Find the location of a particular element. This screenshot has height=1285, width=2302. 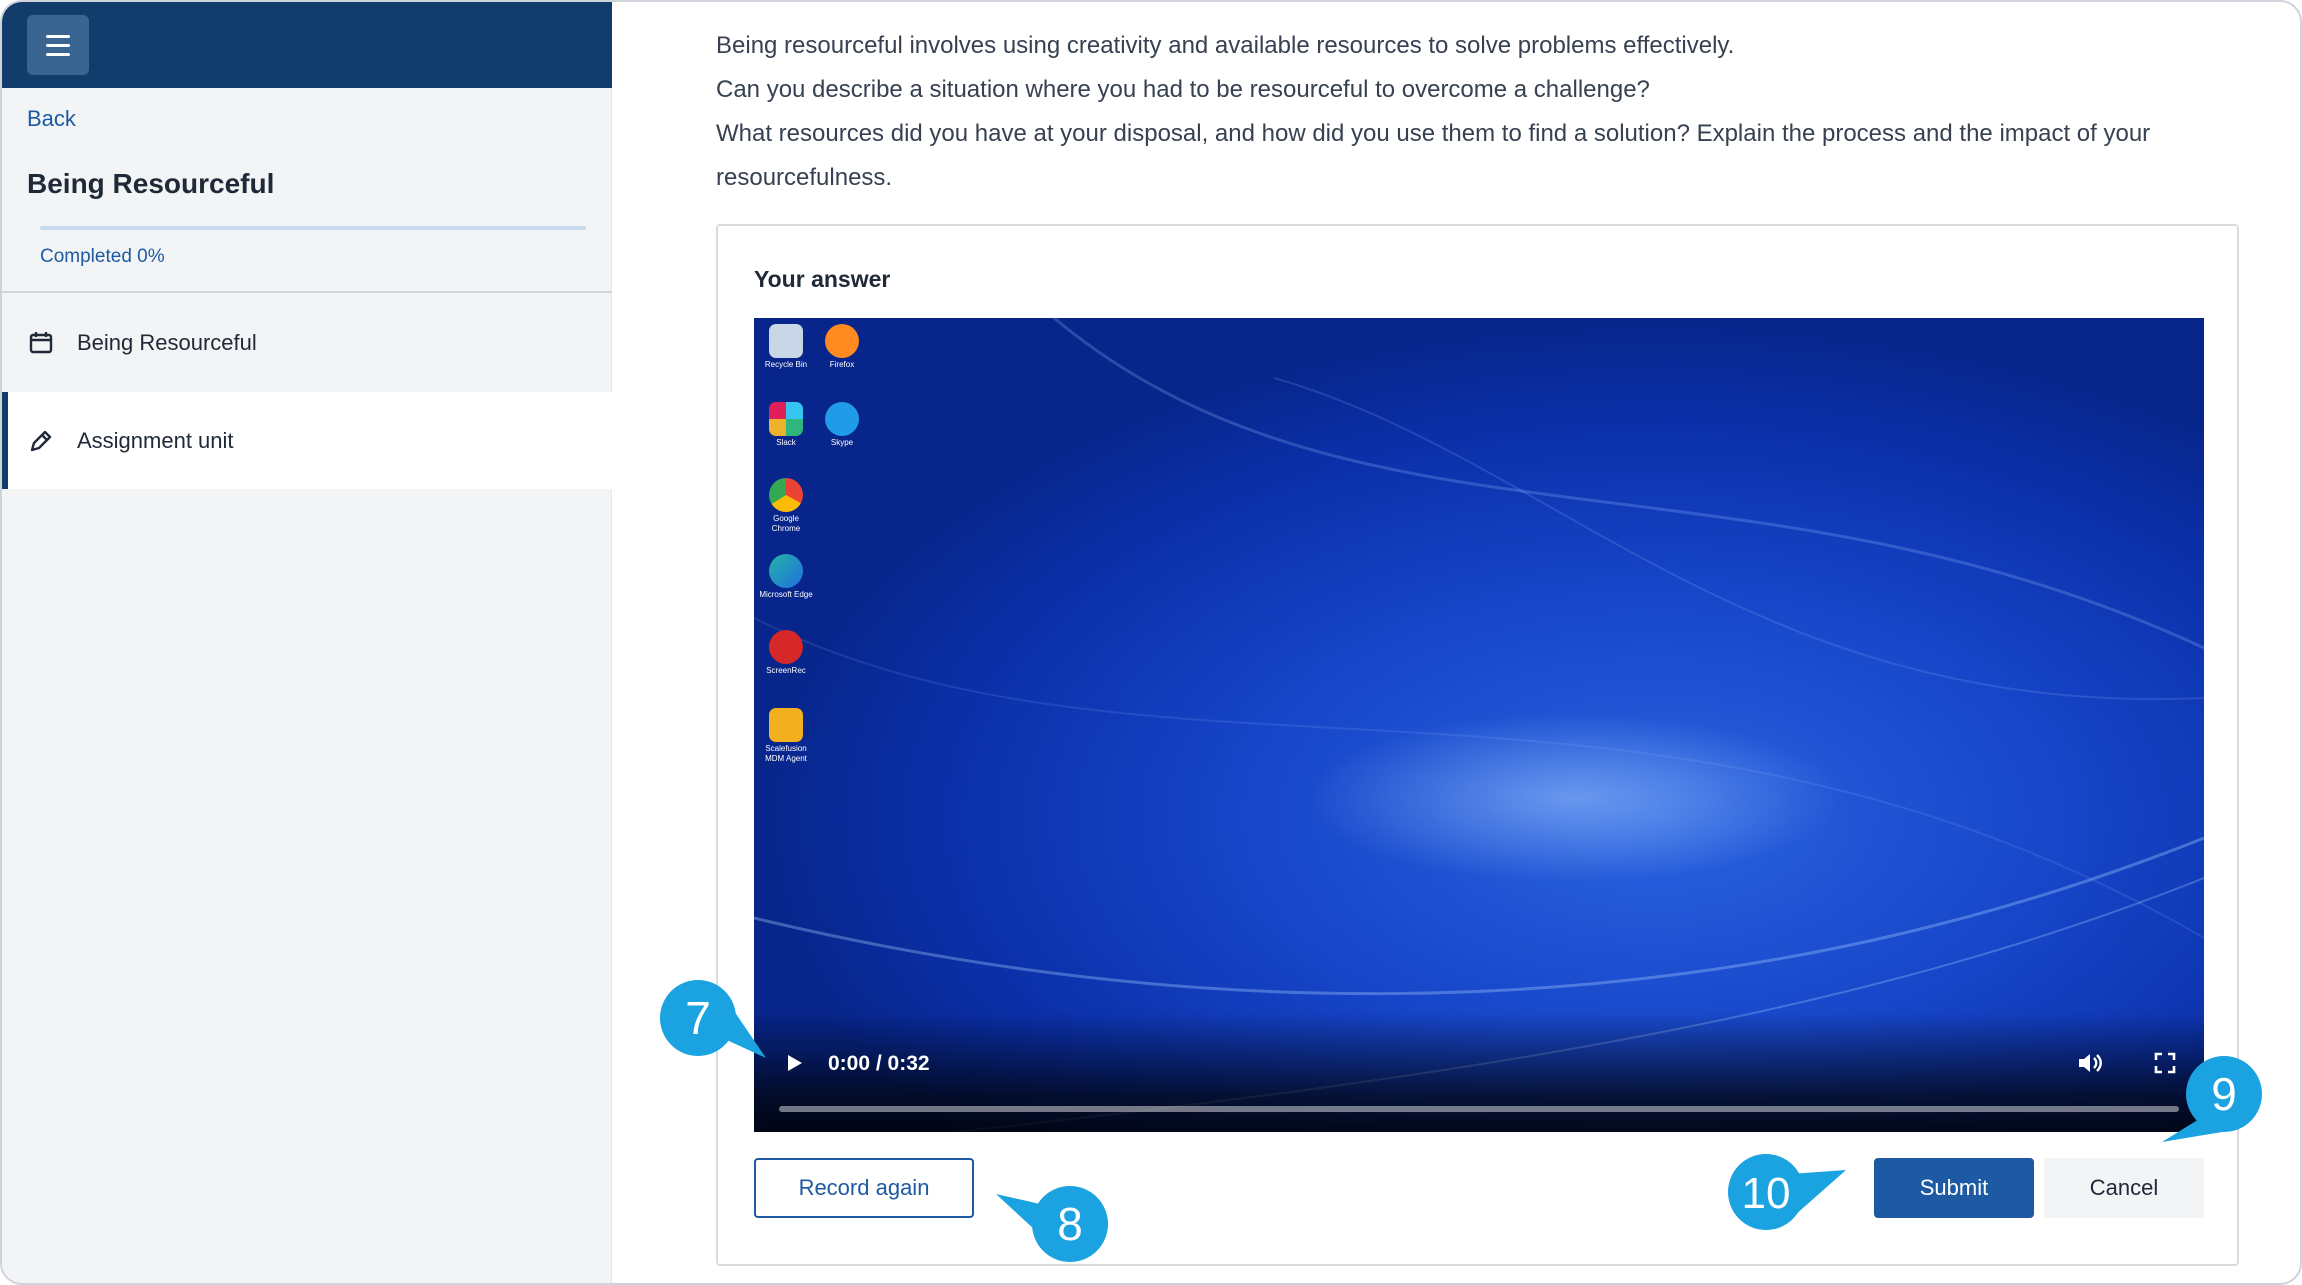

desktop-icon-microsoft-edge: Microsoft Edge is located at coordinates (786, 577).